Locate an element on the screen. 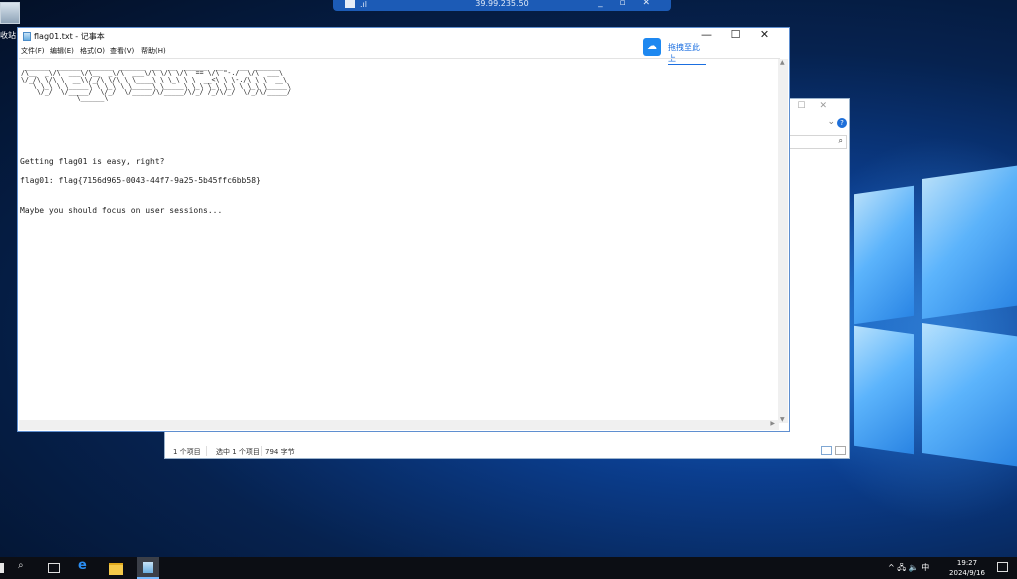 Image resolution: width=1017 pixels, height=579 pixels. remote-desktop-bar: .ıl 39.99.235.50 _ ▫ ✕ is located at coordinates (502, 5).